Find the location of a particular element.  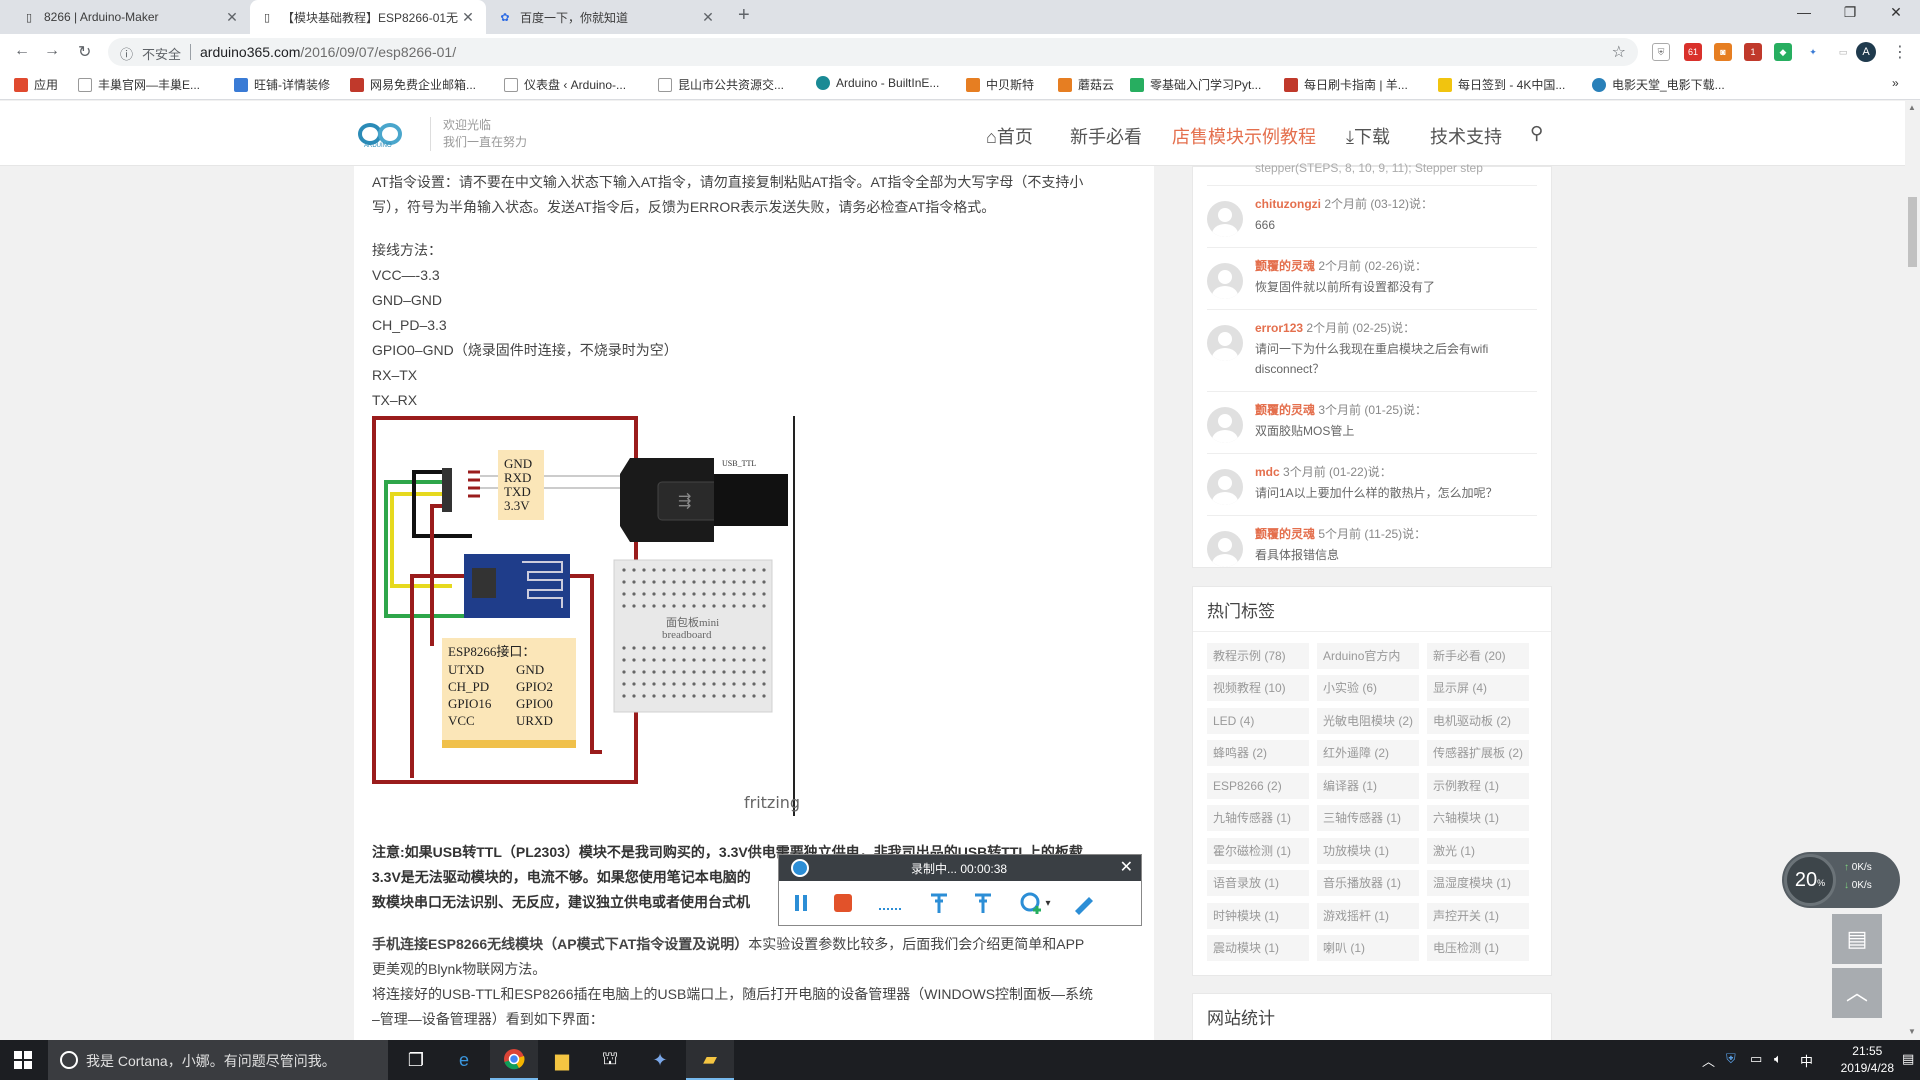

system-clock: 21:55 2019/4/28 is located at coordinates (1867, 1060).